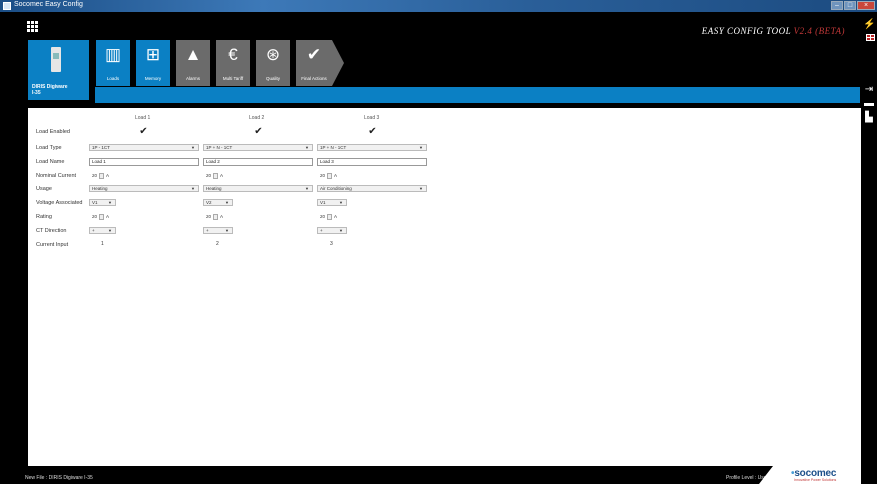  Describe the element at coordinates (218, 202) in the screenshot. I see `load-2-voltage-select: V2 ▼` at that location.